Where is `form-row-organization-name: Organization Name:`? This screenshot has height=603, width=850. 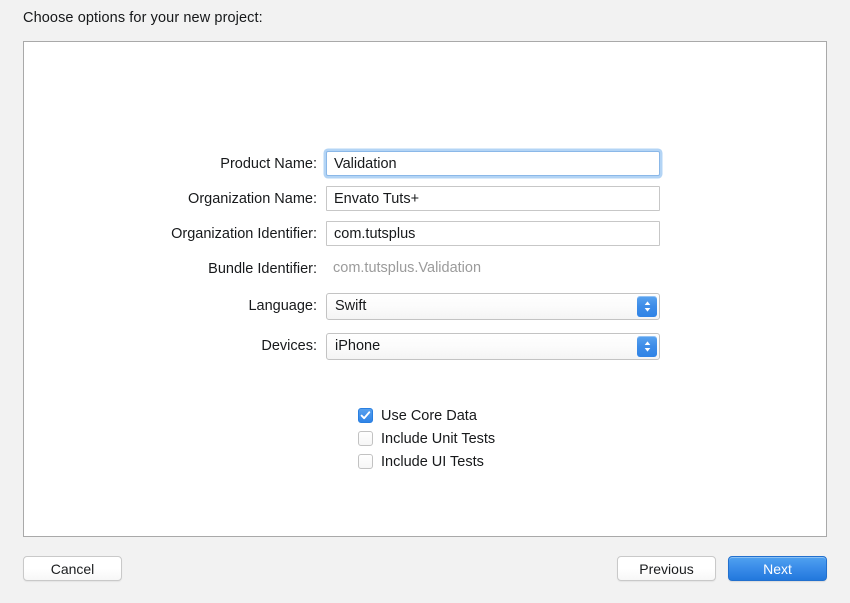
form-row-organization-name: Organization Name: is located at coordinates (426, 198).